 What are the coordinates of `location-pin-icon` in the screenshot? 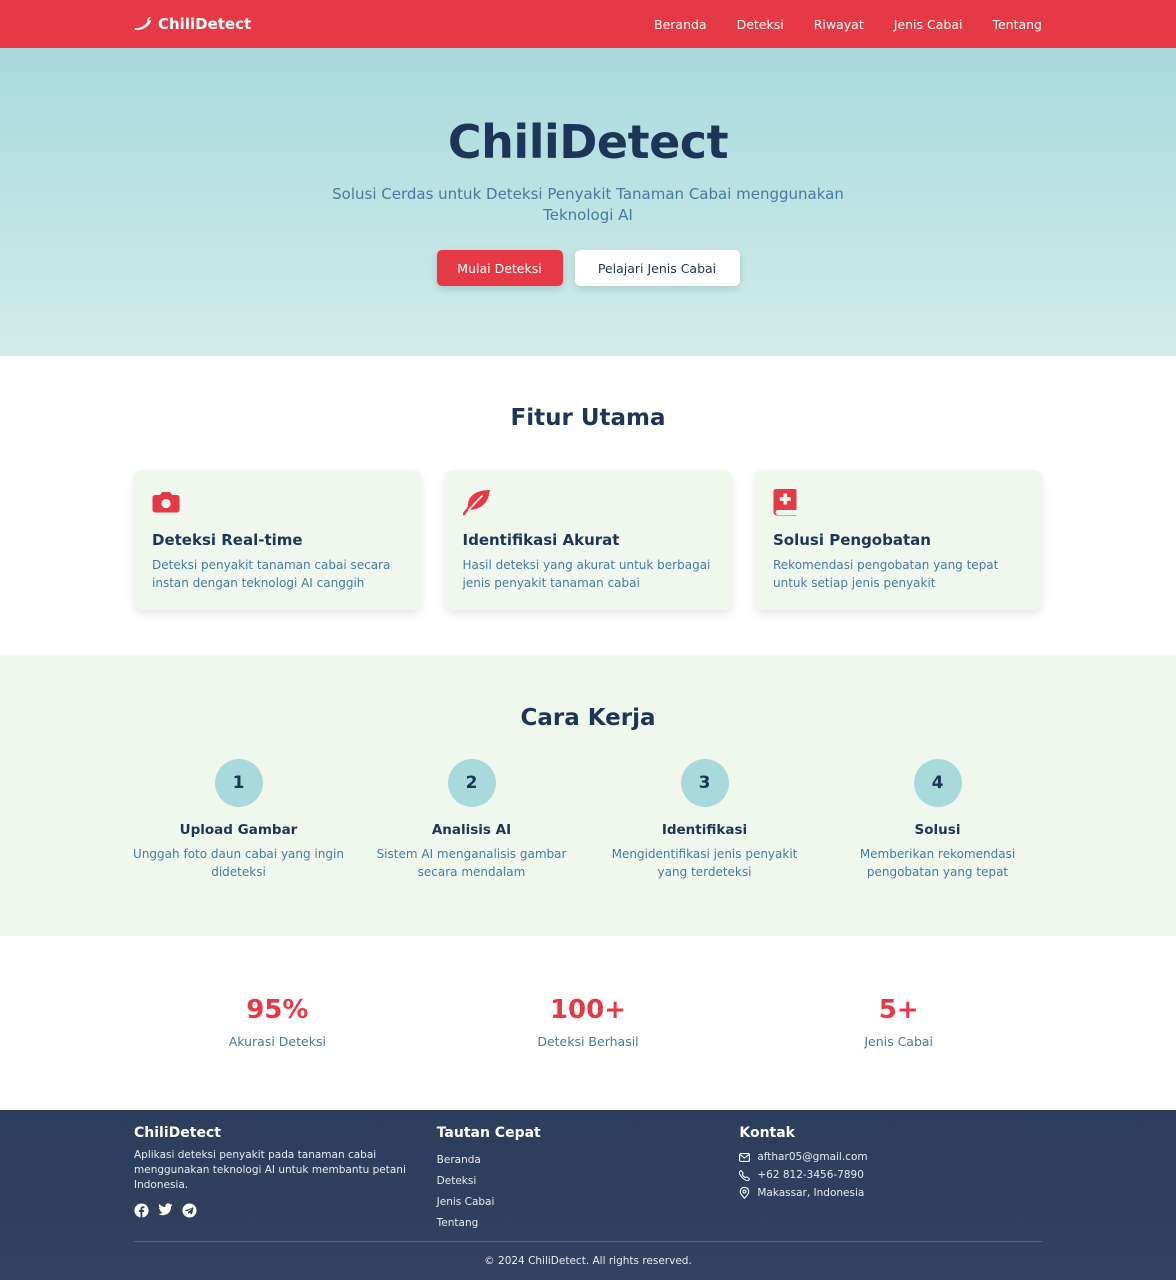 It's located at (744, 1193).